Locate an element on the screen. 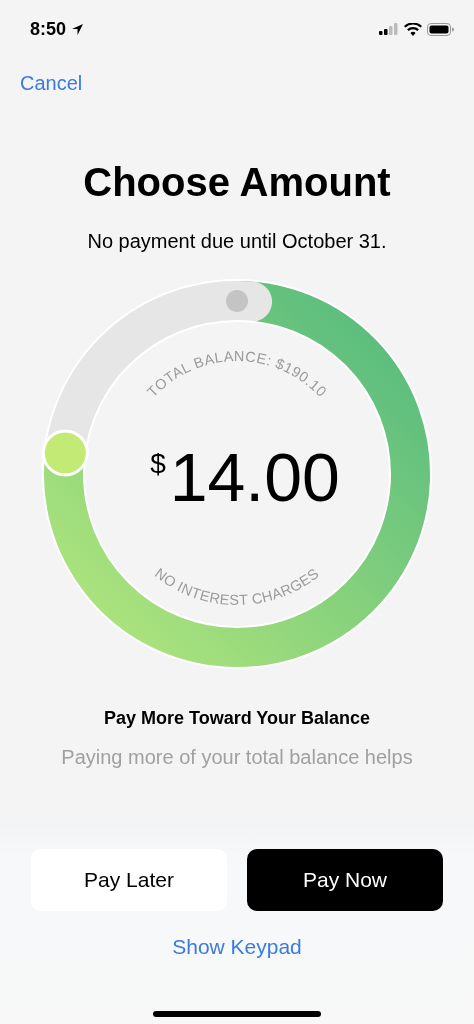 The image size is (474, 1024). amount-value: $^{$}$14.00 is located at coordinates (245, 477).